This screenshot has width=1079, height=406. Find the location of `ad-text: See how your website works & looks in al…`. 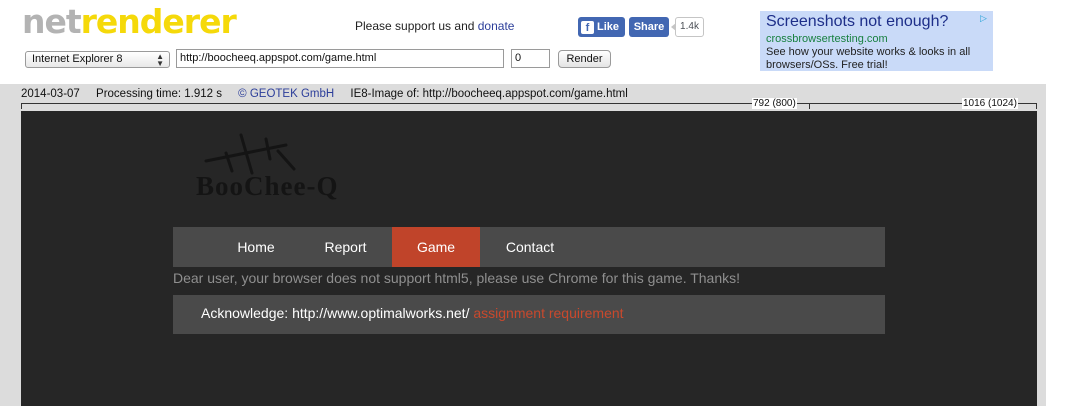

ad-text: See how your website works & looks in al… is located at coordinates (868, 58).